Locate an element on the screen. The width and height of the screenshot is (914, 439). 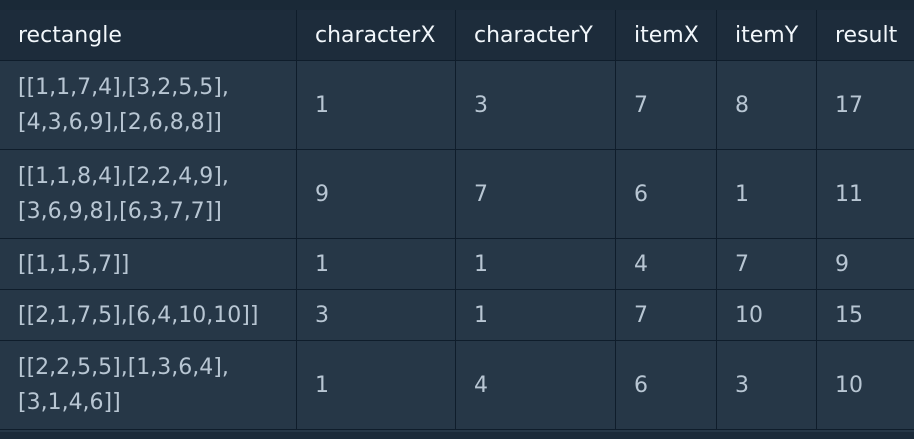
cell-rectangle: [[1,1,5,7]] is located at coordinates (148, 264).